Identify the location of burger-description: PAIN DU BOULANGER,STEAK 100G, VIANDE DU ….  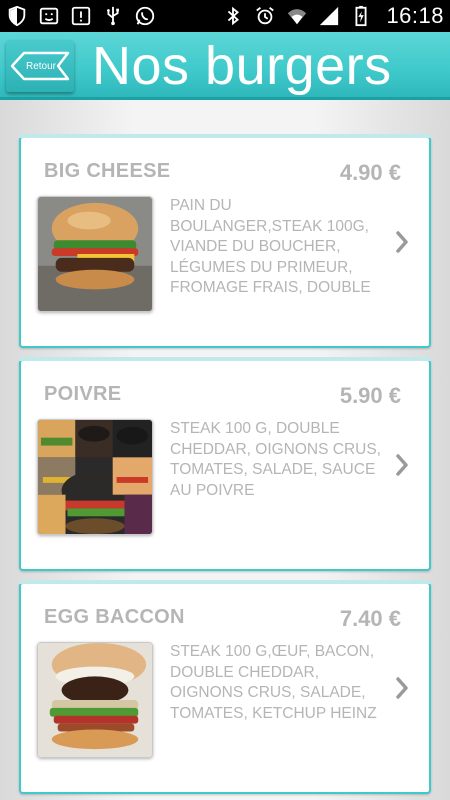
(270, 246).